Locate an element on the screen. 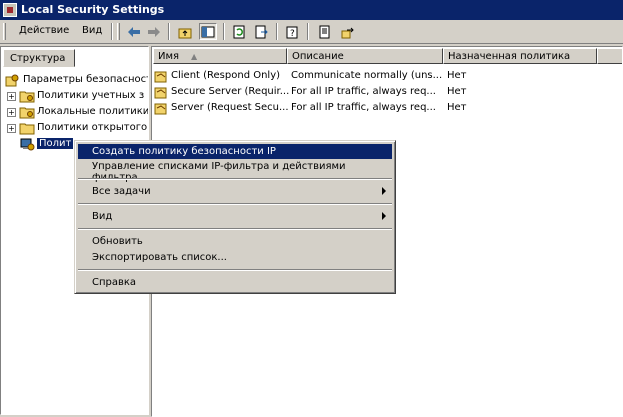 This screenshot has width=623, height=417. menu-item-view: Вид is located at coordinates (235, 216).